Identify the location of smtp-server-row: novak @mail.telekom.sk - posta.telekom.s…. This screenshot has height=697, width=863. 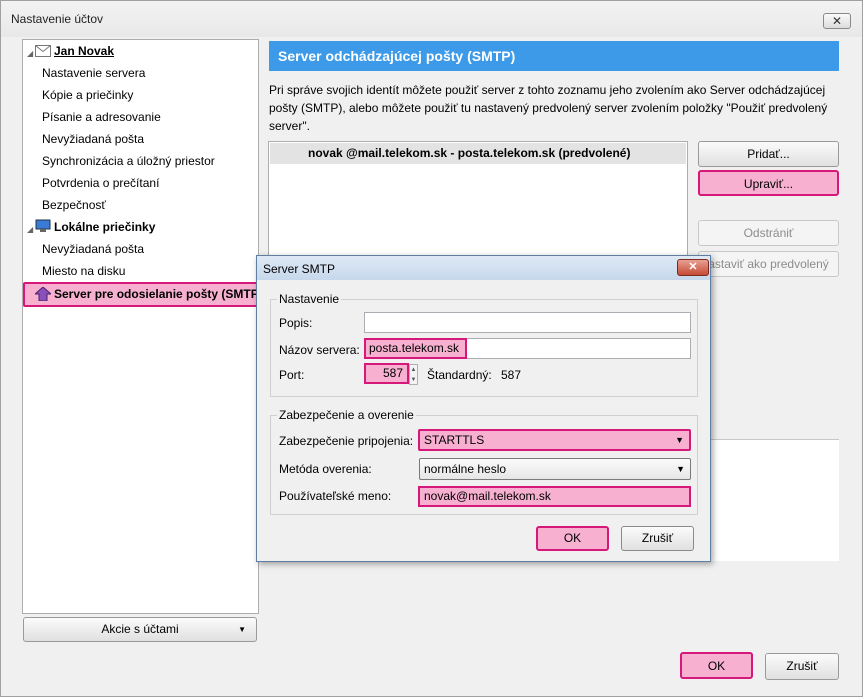
(478, 153).